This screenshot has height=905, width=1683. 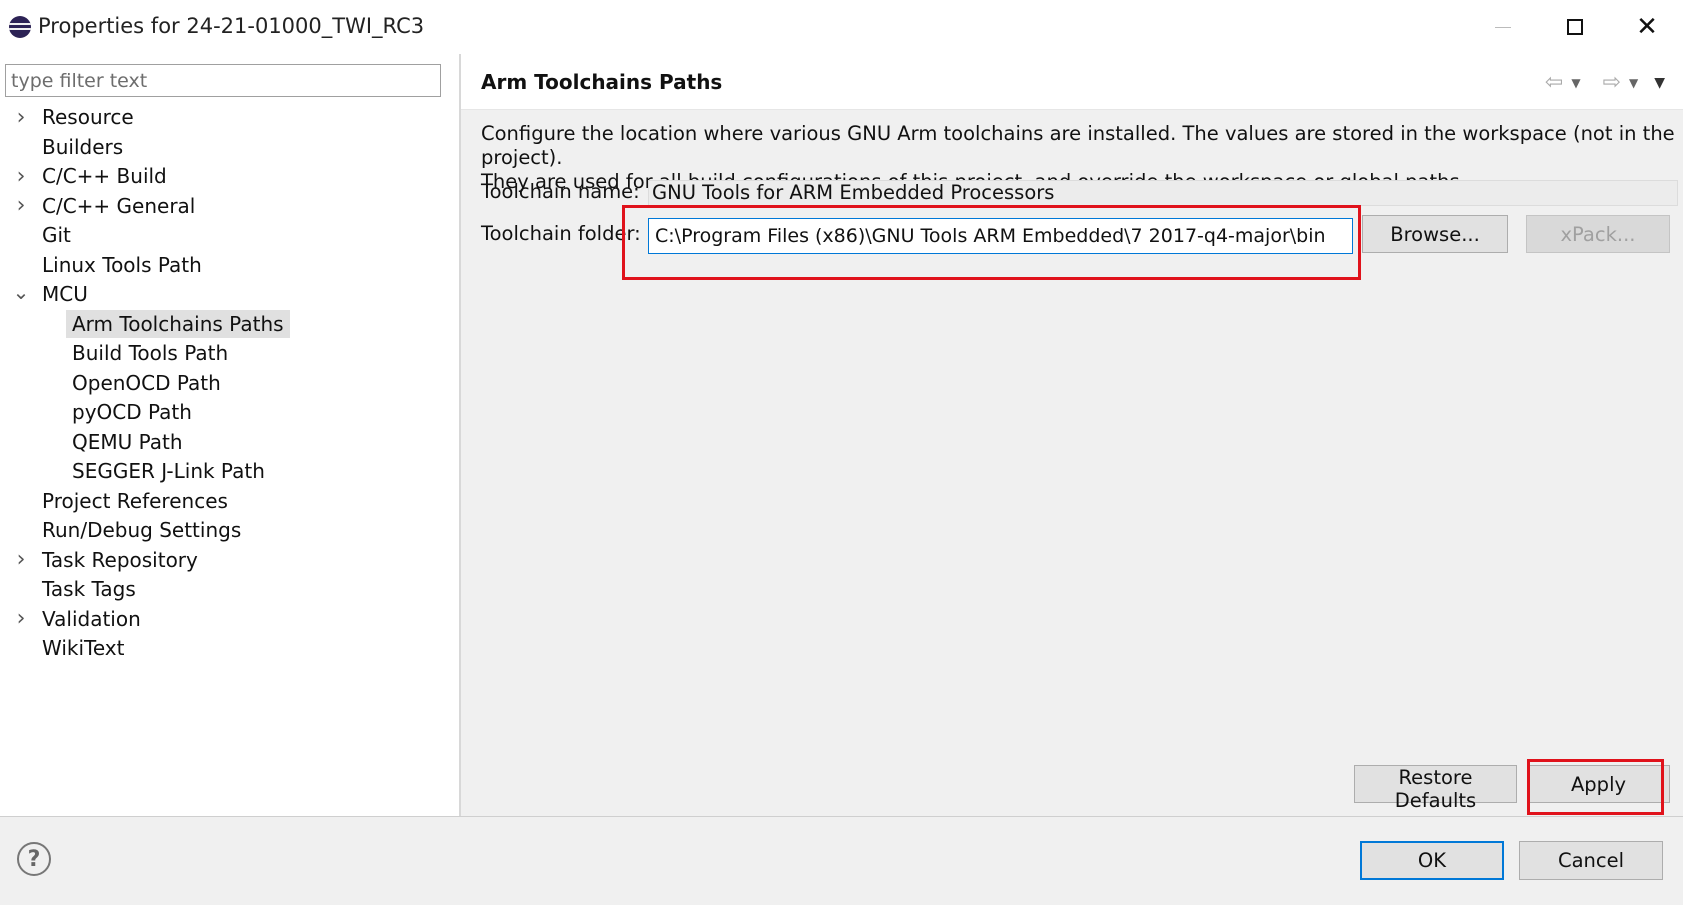 I want to click on tree-item-label: Linux Tools Path, so click(x=122, y=264).